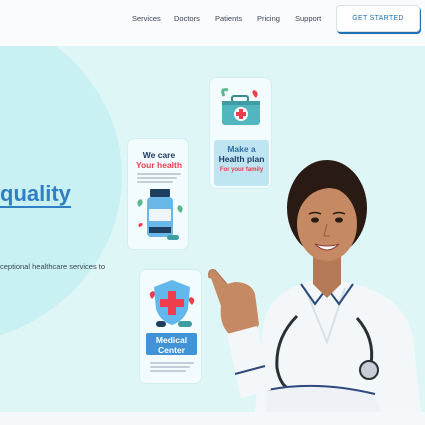  What do you see at coordinates (159, 155) in the screenshot?
I see `we-care-line1: We care` at bounding box center [159, 155].